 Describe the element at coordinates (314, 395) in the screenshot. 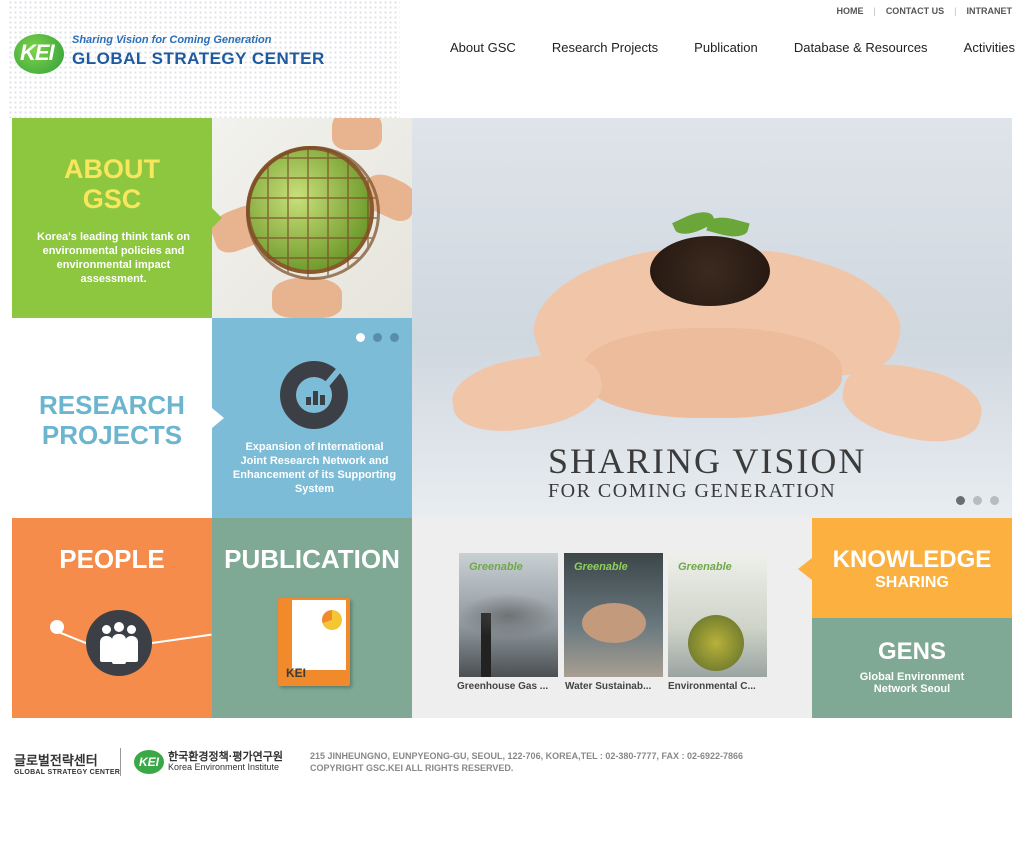

I see `pie-chart-icon` at that location.